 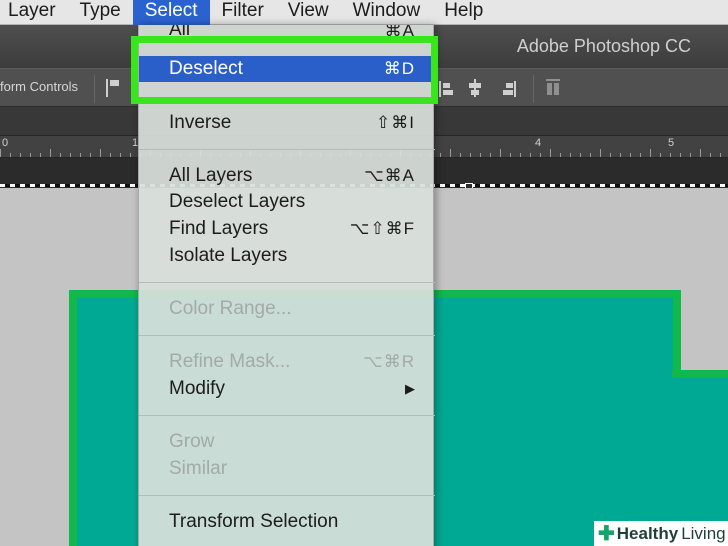 What do you see at coordinates (509, 88) in the screenshot?
I see `align-right-icon` at bounding box center [509, 88].